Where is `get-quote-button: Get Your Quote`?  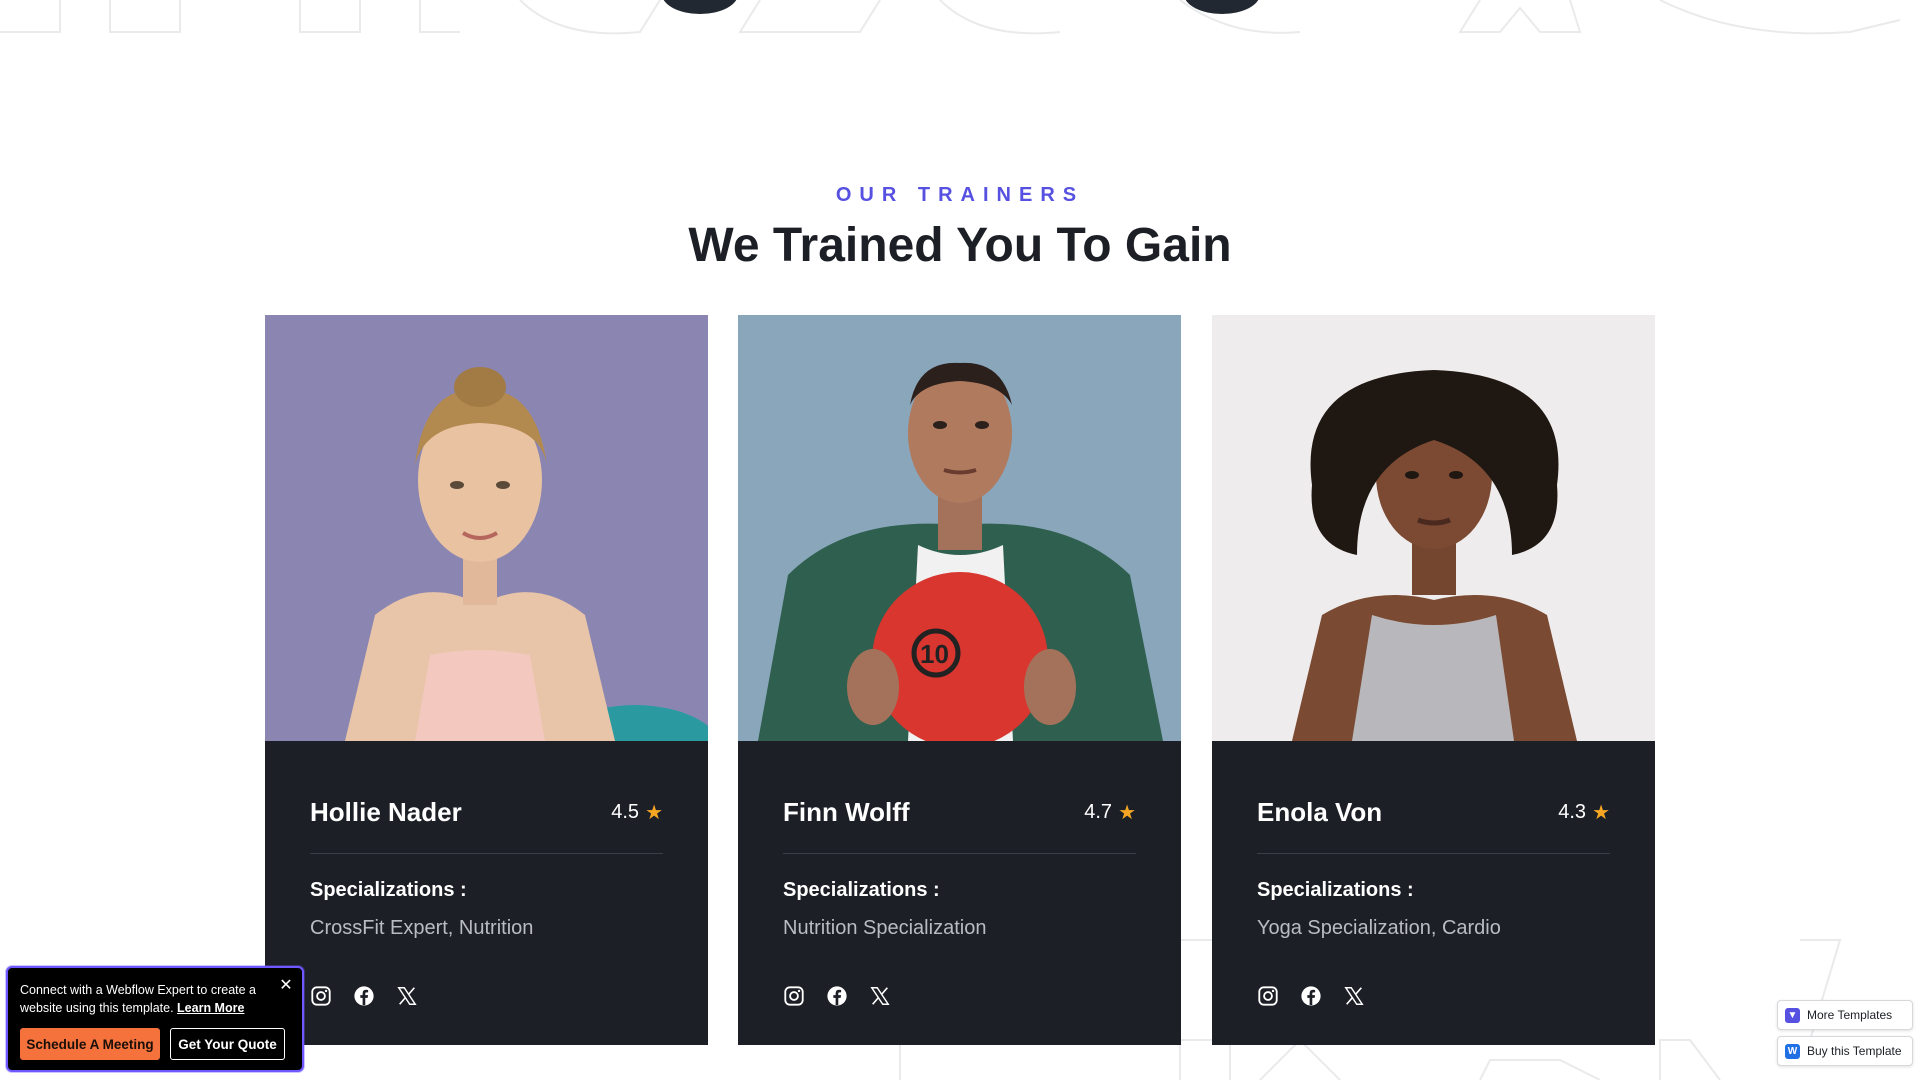 get-quote-button: Get Your Quote is located at coordinates (227, 1044).